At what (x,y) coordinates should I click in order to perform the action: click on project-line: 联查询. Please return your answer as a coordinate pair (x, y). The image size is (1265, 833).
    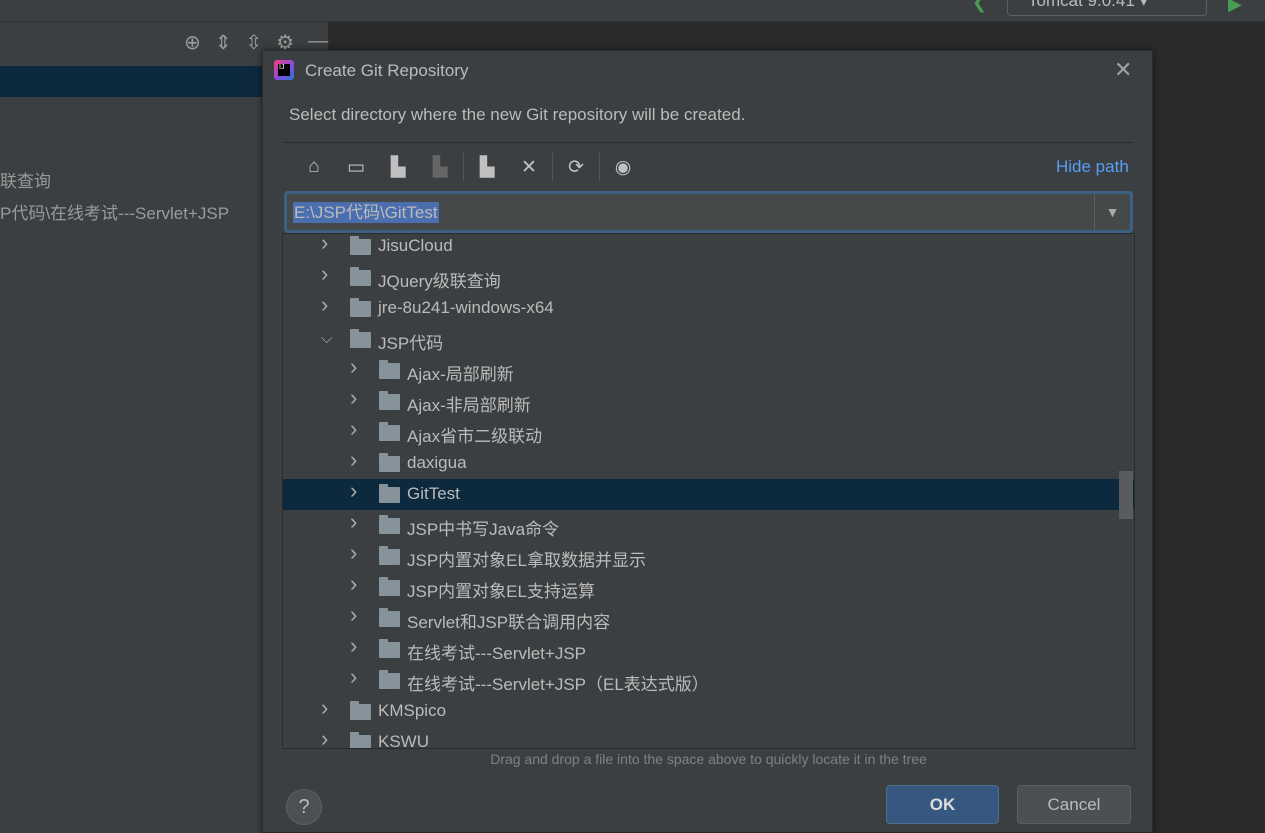
    Looking at the image, I should click on (25, 179).